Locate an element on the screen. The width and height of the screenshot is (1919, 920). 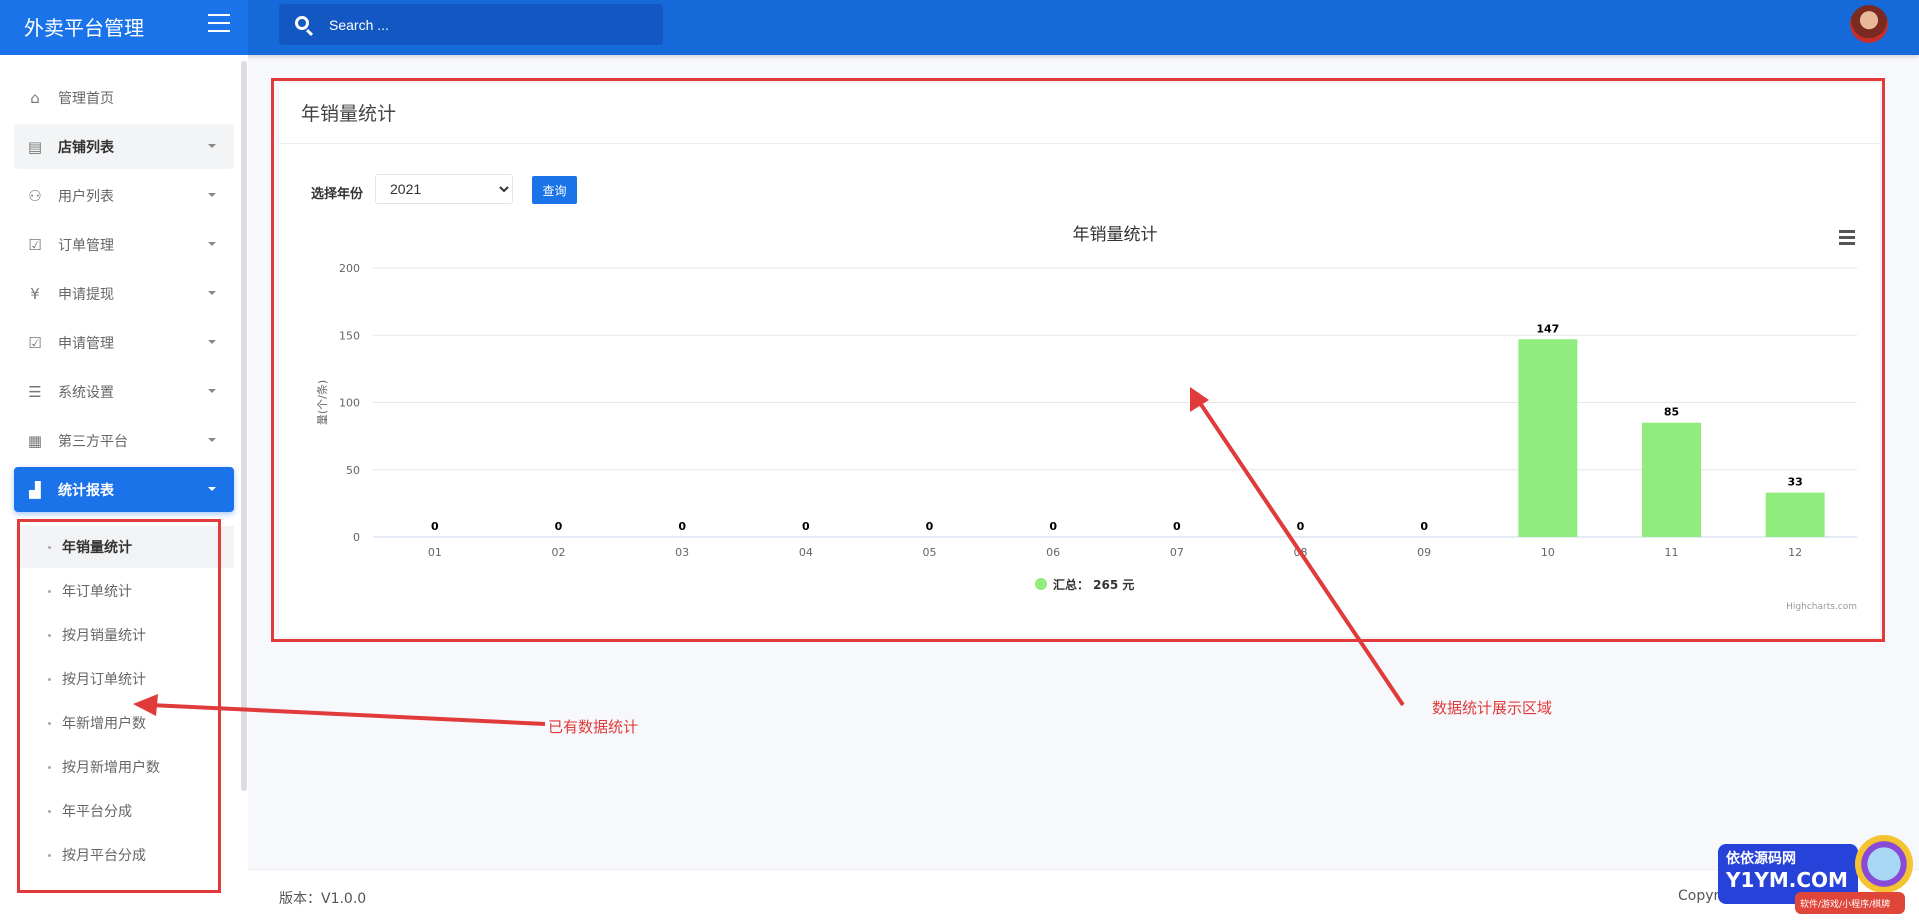
sliders-icon: ☰ is located at coordinates (35, 391).